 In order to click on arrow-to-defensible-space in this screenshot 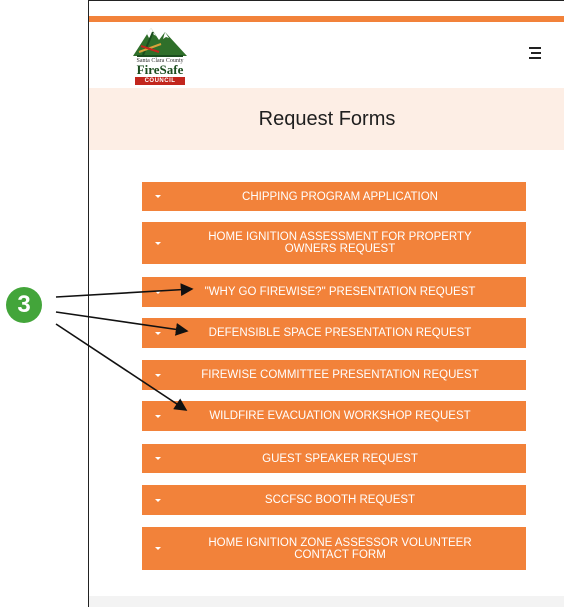, I will do `click(122, 323)`.